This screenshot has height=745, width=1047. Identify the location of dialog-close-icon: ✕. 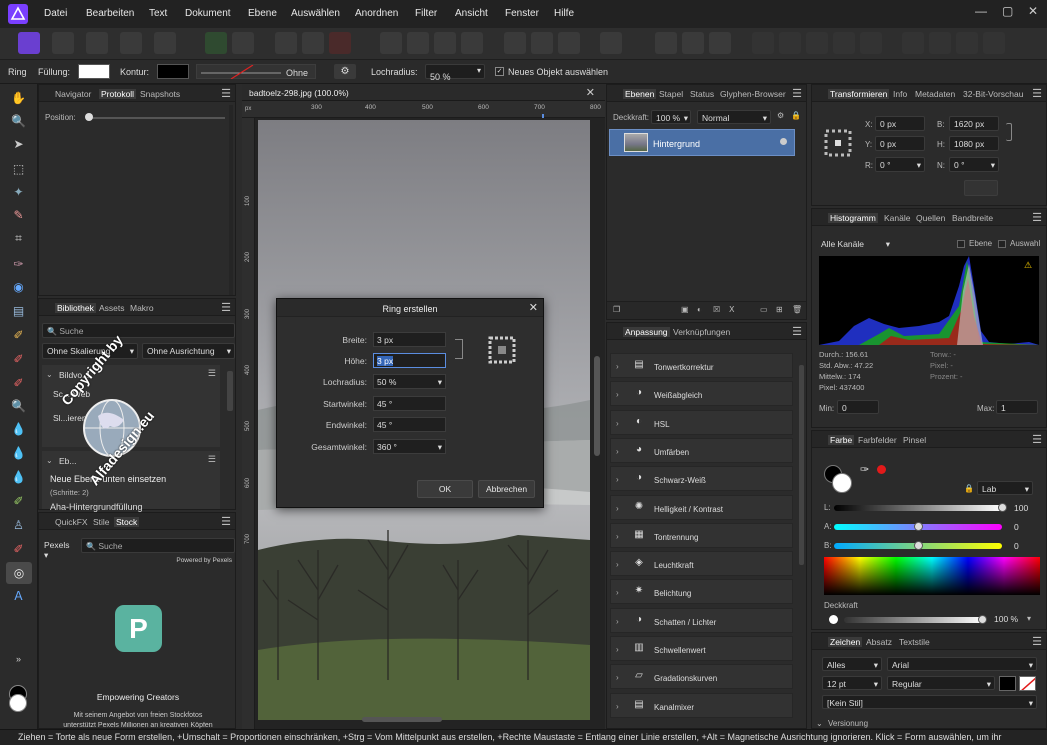
(533, 307).